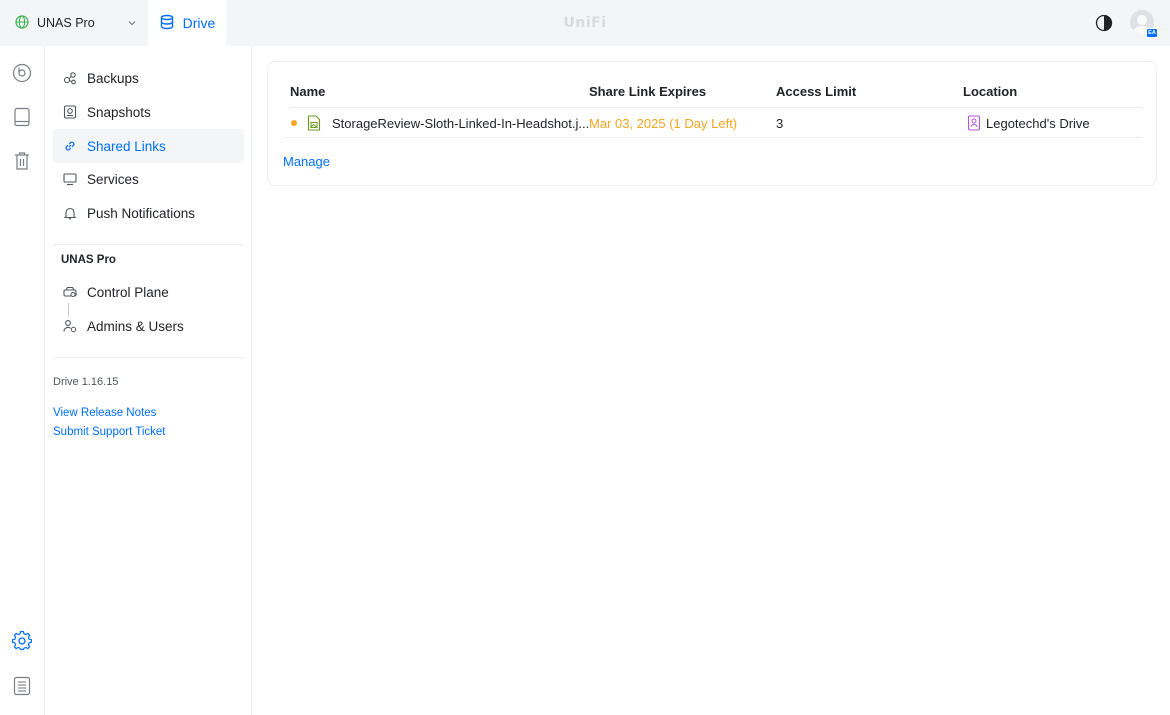 The image size is (1170, 715). What do you see at coordinates (88, 260) in the screenshot?
I see `section-title-unas-pro: UNAS Pro` at bounding box center [88, 260].